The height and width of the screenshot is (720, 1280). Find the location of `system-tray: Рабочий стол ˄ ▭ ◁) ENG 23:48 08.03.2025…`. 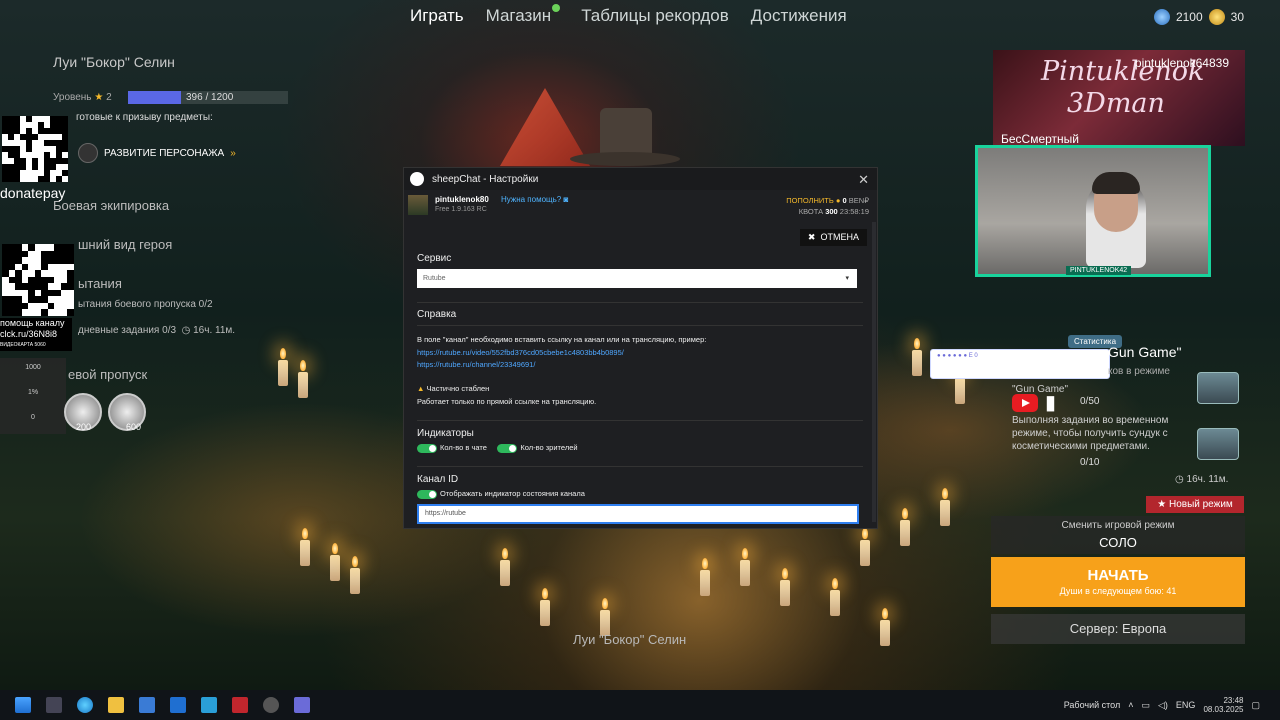

system-tray: Рабочий стол ˄ ▭ ◁) ENG 23:48 08.03.2025… is located at coordinates (1162, 705).